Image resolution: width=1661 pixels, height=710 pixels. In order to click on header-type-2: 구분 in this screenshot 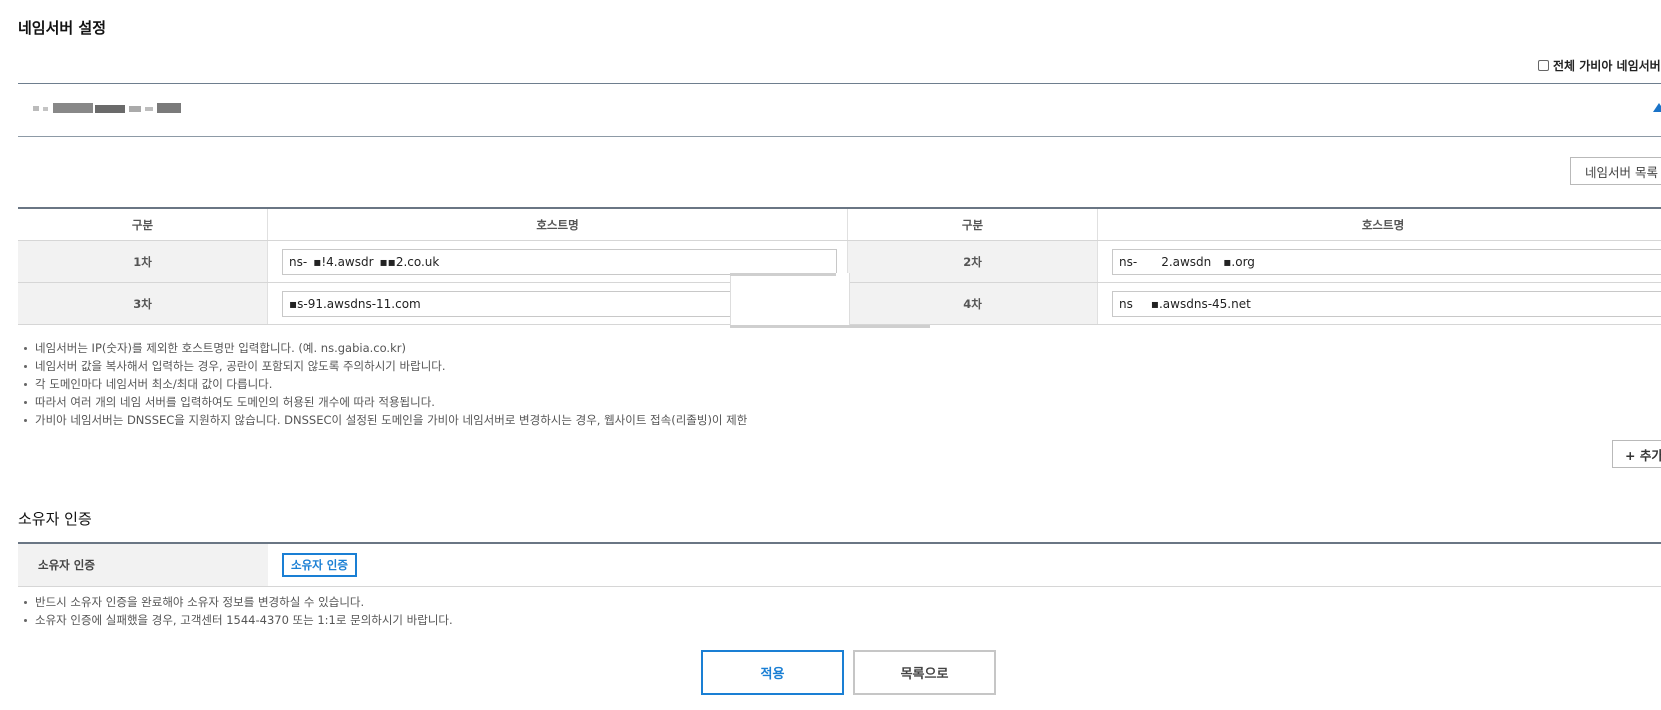, I will do `click(973, 224)`.